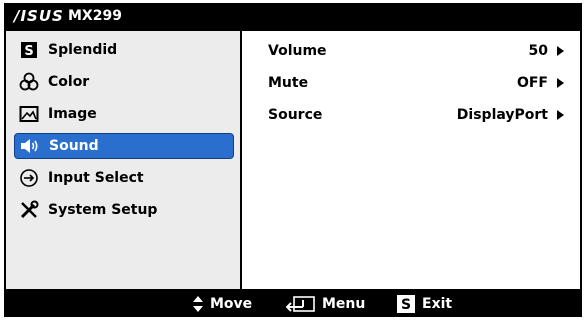  I want to click on sidebar-item-label: Color, so click(69, 82).